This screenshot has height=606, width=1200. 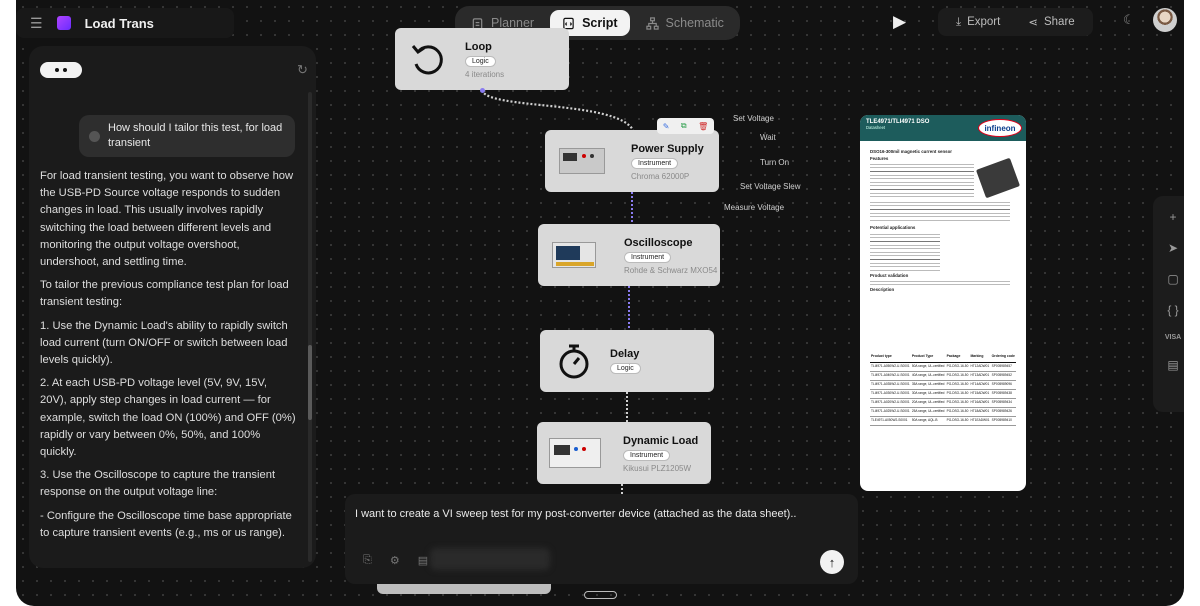 What do you see at coordinates (657, 468) in the screenshot?
I see `dynamic-load-subtitle: Kikusui PLZ1205W` at bounding box center [657, 468].